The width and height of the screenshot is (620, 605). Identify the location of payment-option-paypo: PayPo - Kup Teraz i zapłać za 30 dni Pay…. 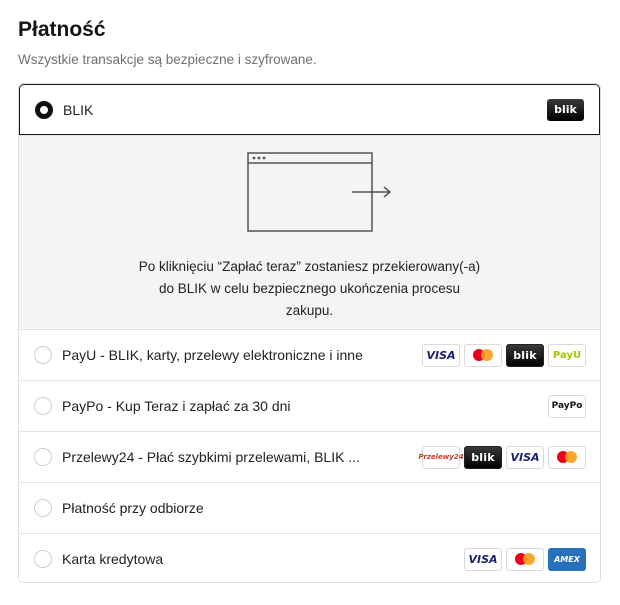
(309, 405).